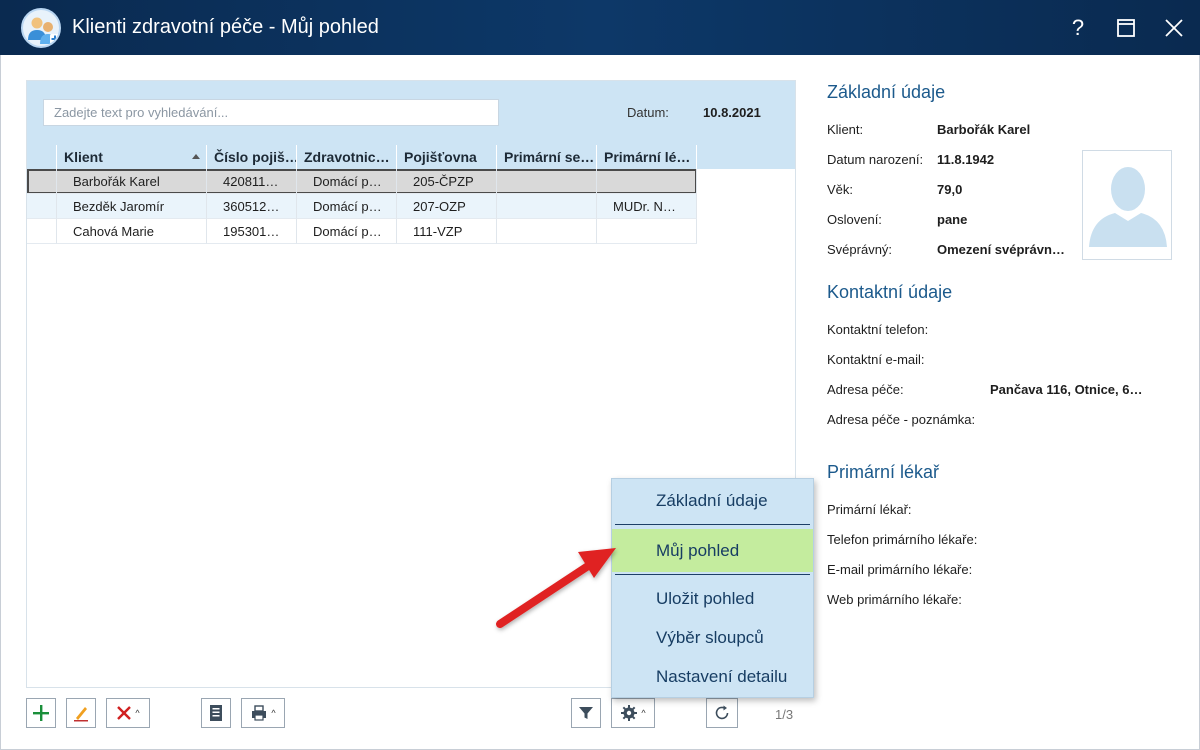 The width and height of the screenshot is (1200, 750). Describe the element at coordinates (878, 329) in the screenshot. I see `detail-label: Kontaktní telefon:` at that location.